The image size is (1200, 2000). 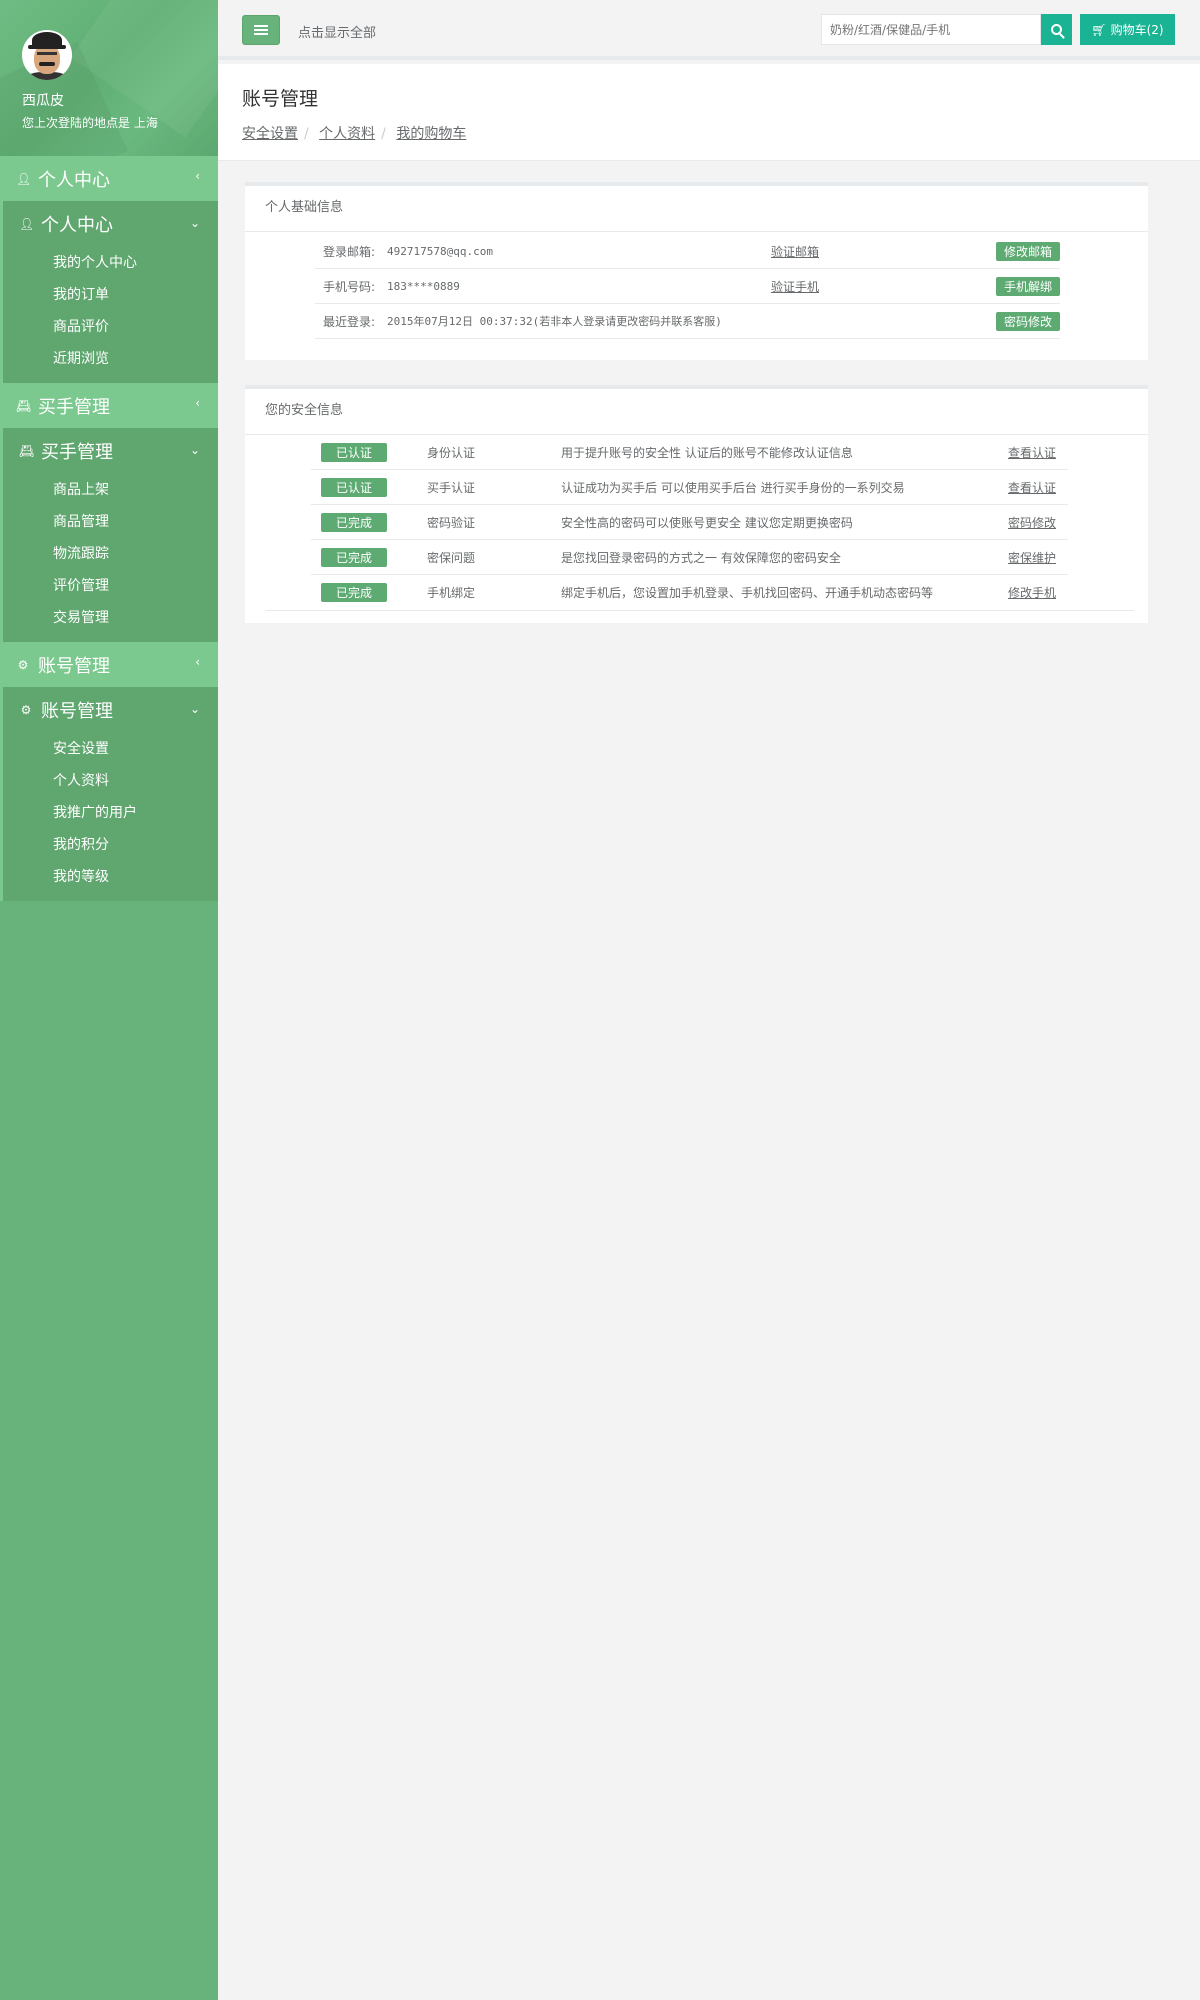 I want to click on nav-section-label: 个人中心, so click(x=74, y=180).